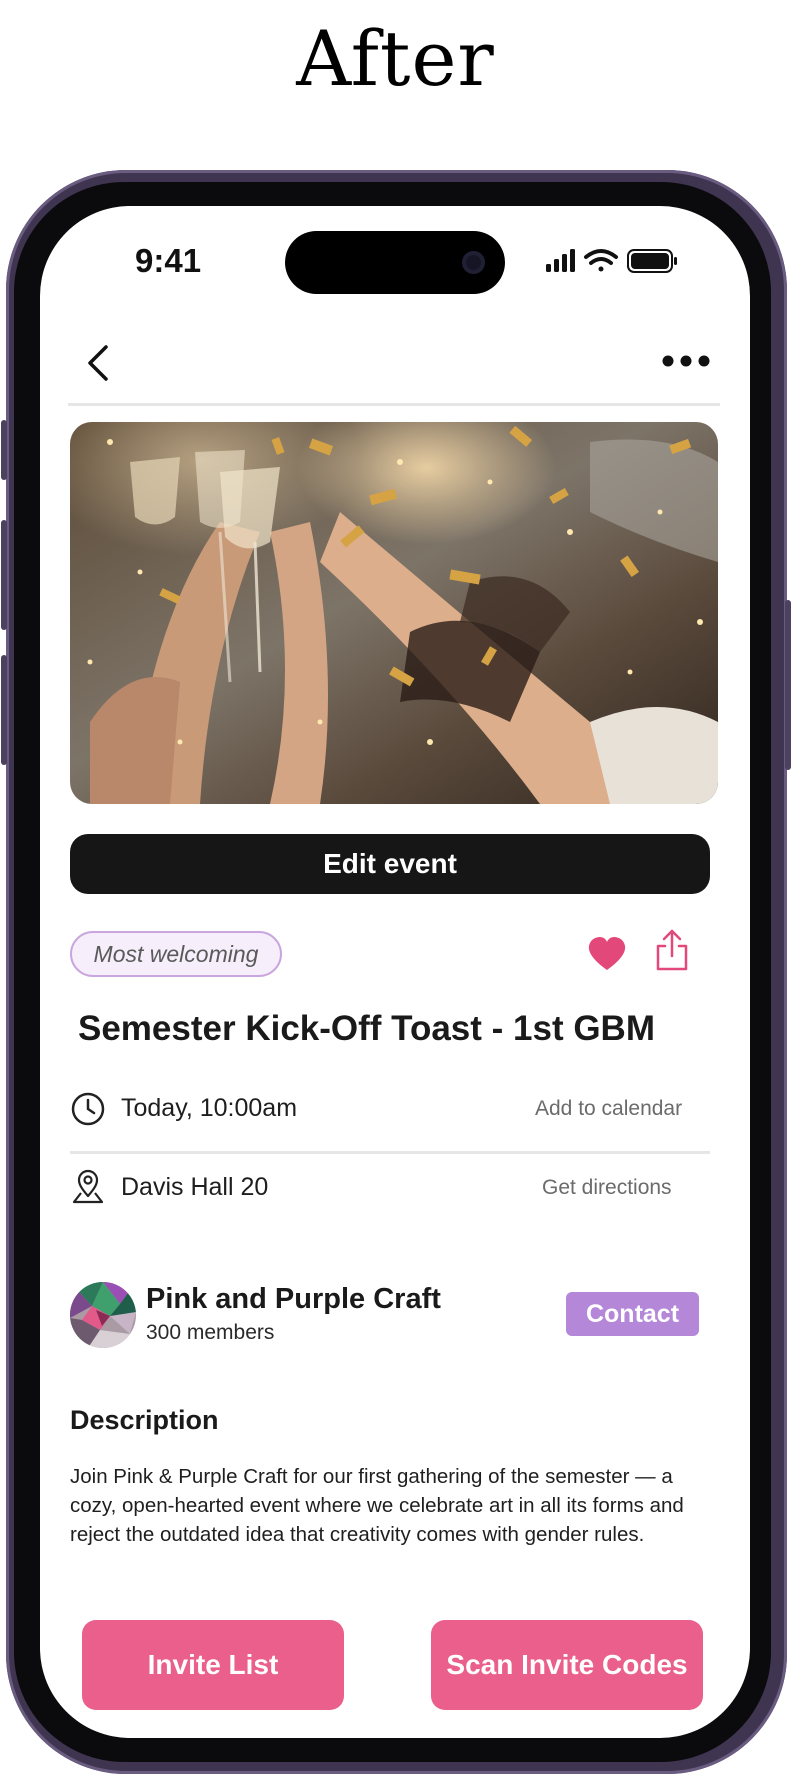  I want to click on edit-event-button: Edit event, so click(390, 864).